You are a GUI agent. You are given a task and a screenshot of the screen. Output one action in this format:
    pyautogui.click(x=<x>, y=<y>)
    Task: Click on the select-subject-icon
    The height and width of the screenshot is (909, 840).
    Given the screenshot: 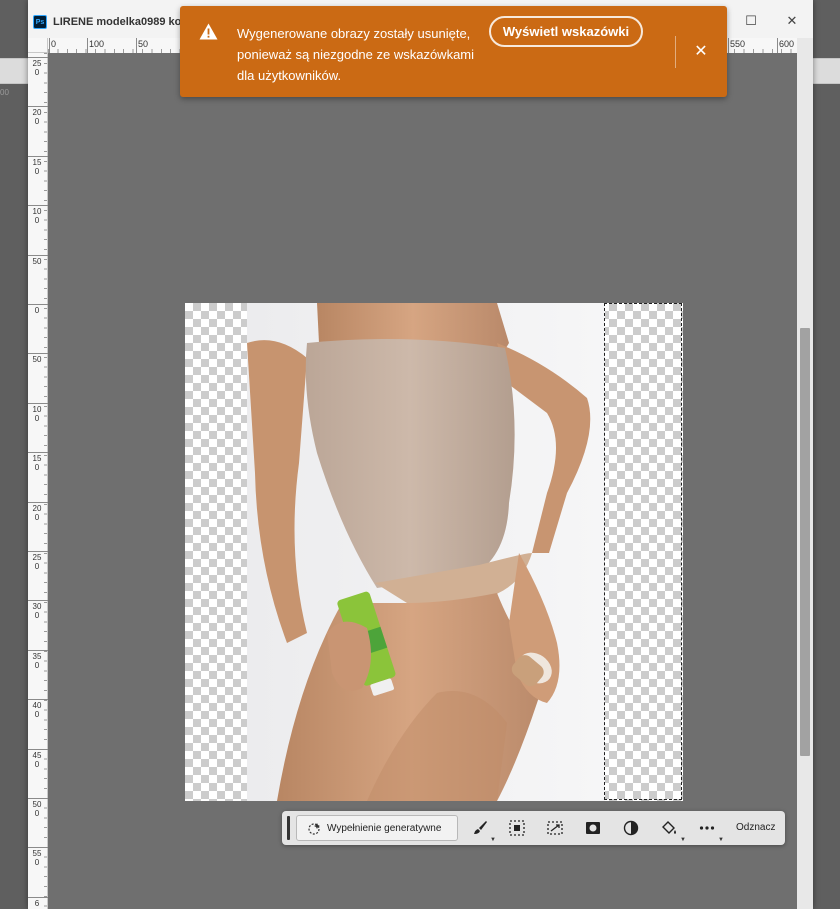 What is the action you would take?
    pyautogui.click(x=517, y=828)
    